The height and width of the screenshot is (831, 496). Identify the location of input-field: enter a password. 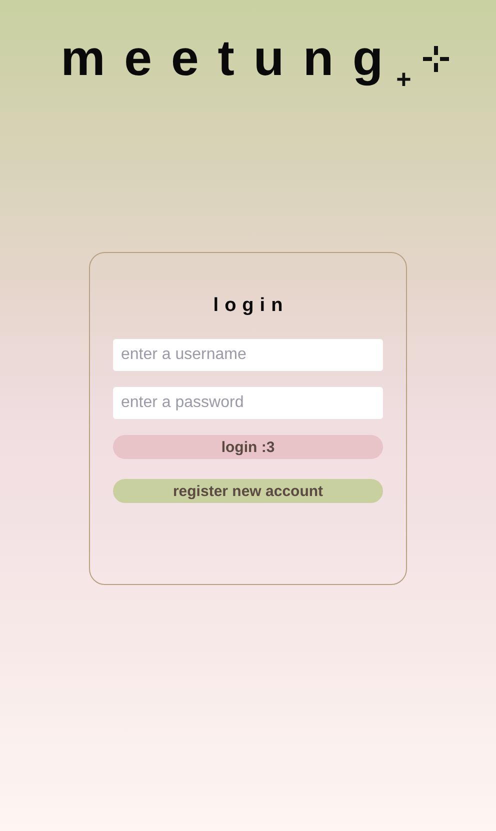
(248, 403).